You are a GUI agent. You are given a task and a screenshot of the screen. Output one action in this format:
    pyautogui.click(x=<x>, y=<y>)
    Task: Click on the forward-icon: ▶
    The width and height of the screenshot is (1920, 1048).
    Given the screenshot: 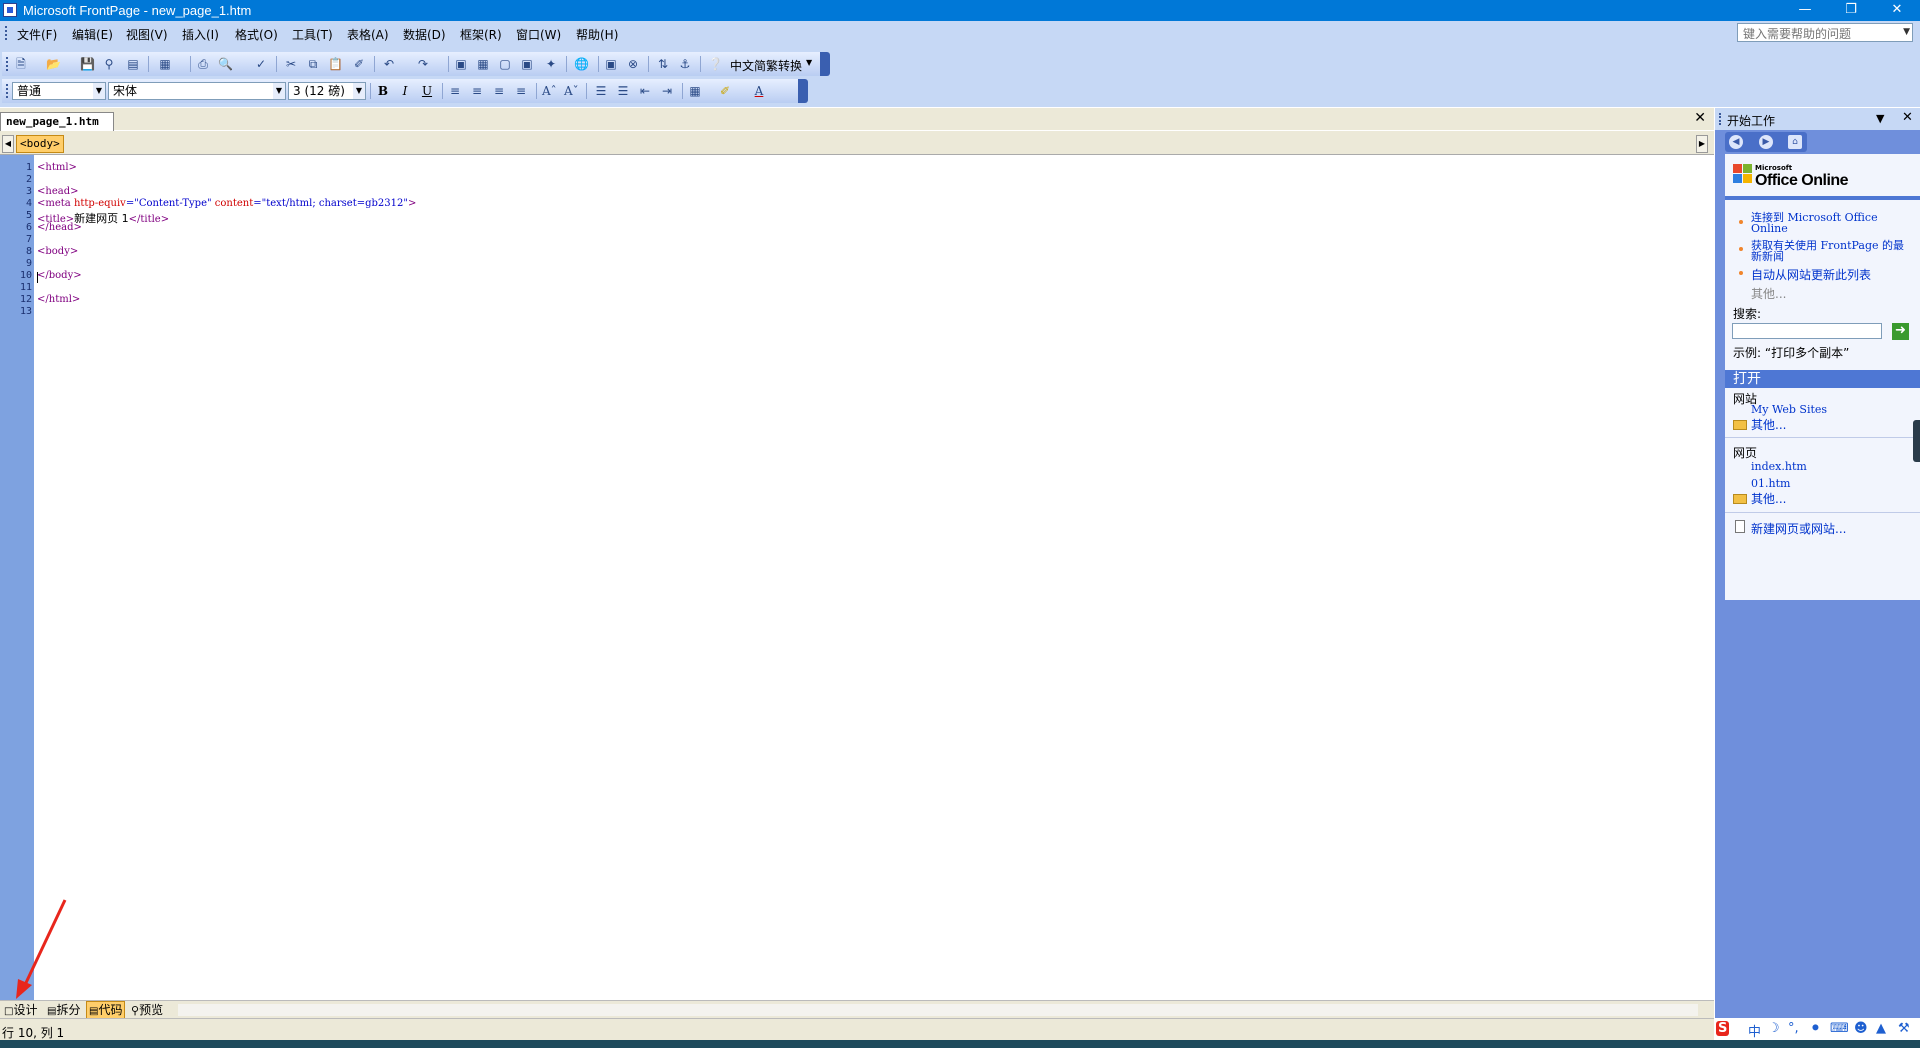 What is the action you would take?
    pyautogui.click(x=1766, y=142)
    